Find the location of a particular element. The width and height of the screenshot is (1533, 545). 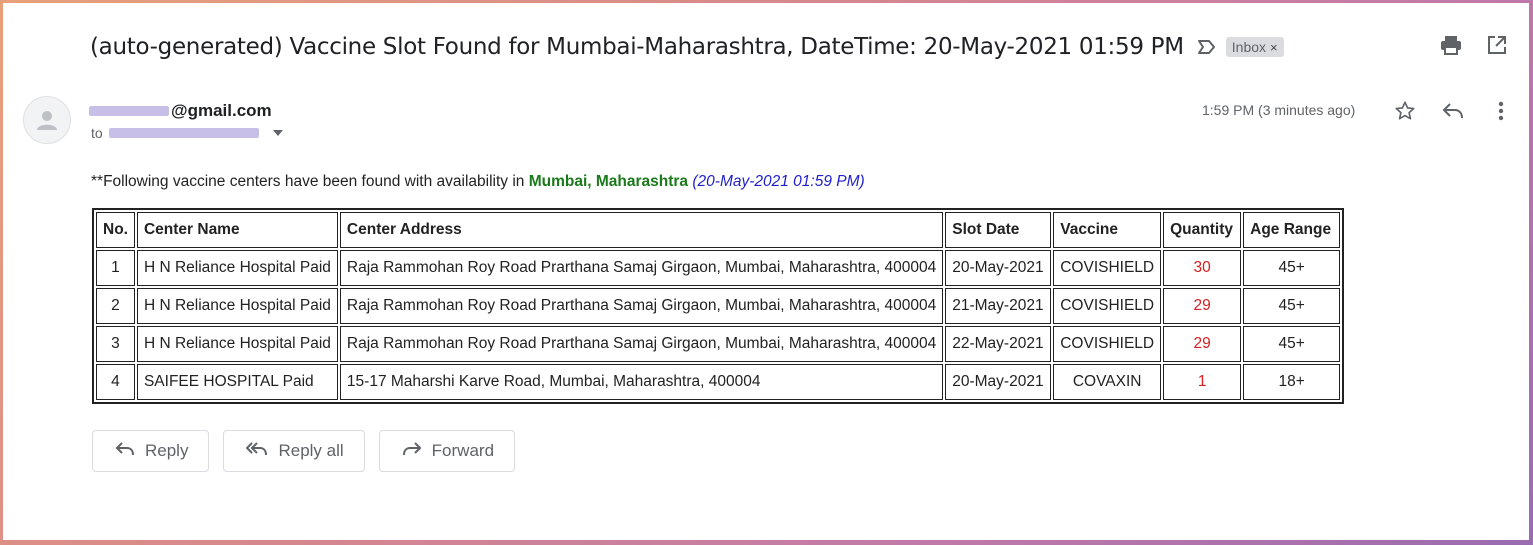

open-in-new-window-icon is located at coordinates (1497, 45).